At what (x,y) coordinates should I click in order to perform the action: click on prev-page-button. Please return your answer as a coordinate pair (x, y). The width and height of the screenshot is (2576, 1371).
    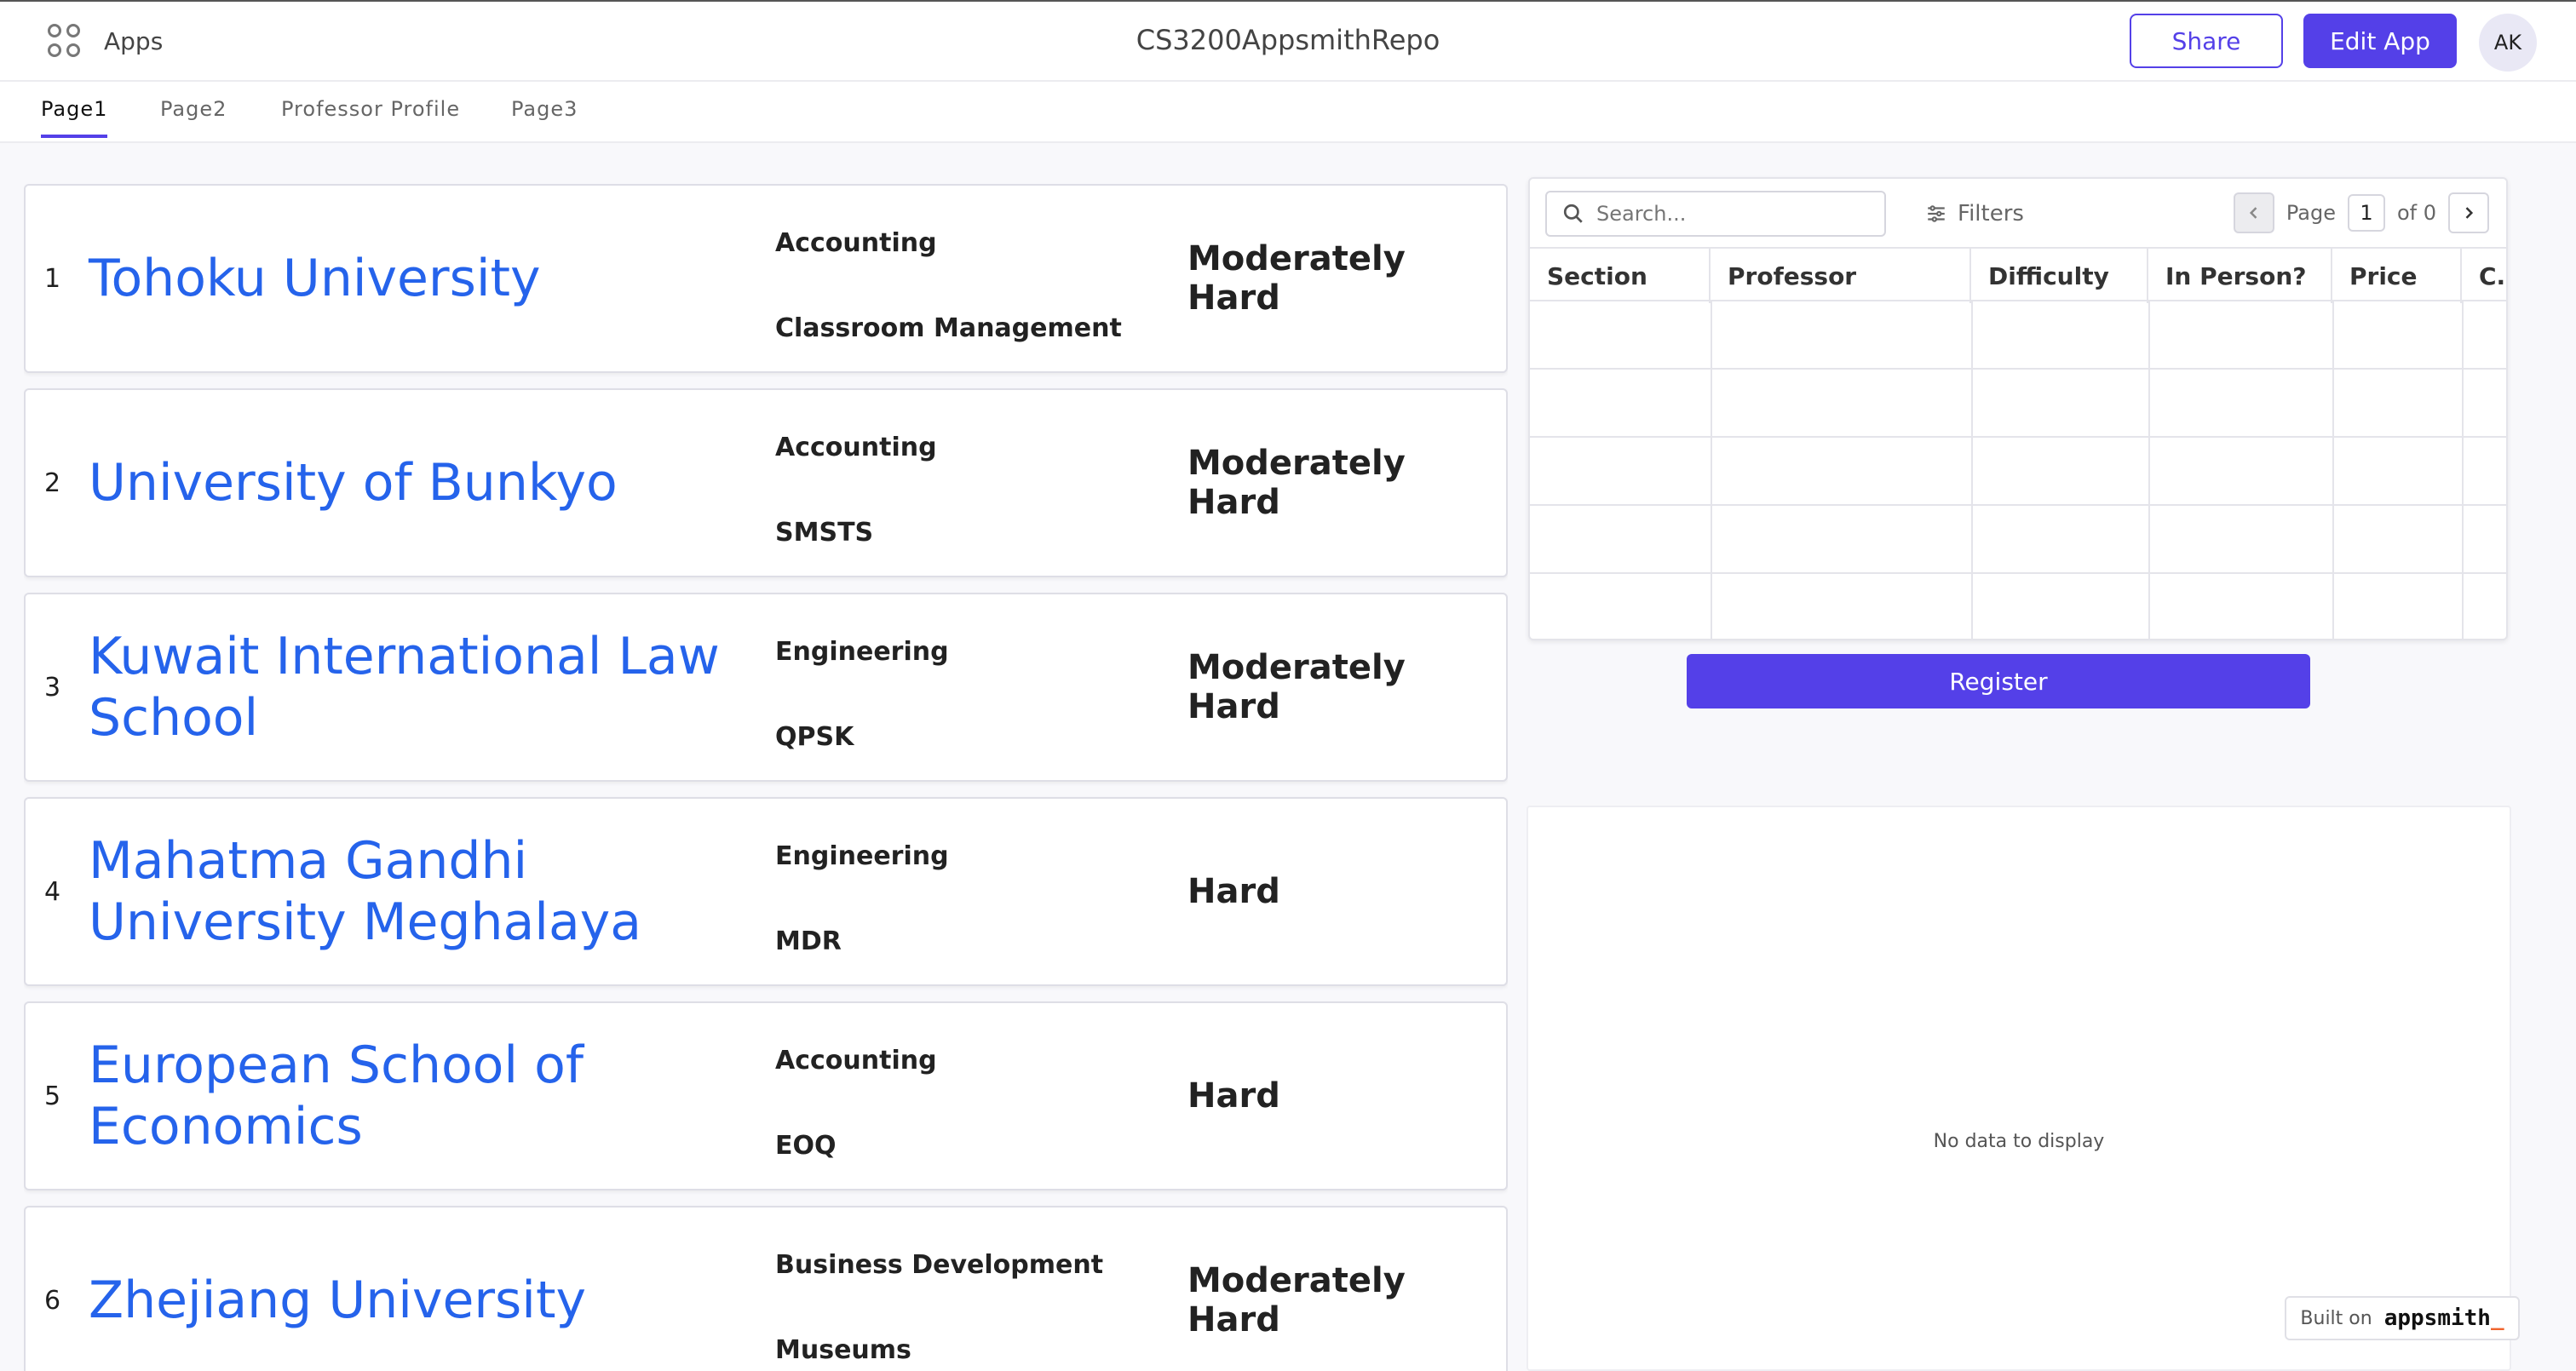
    Looking at the image, I should click on (2253, 212).